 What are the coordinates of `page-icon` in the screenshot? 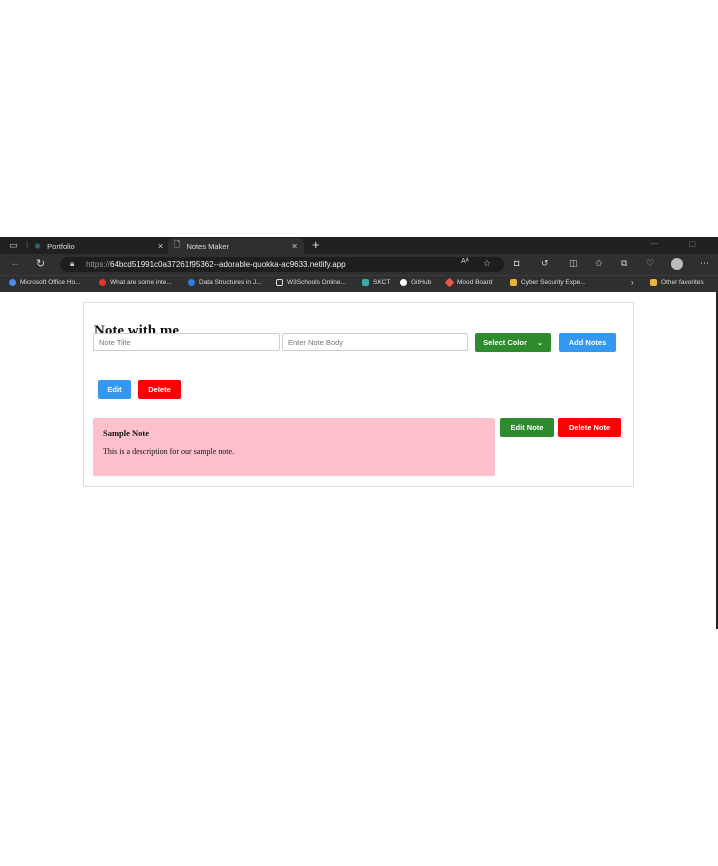 It's located at (279, 282).